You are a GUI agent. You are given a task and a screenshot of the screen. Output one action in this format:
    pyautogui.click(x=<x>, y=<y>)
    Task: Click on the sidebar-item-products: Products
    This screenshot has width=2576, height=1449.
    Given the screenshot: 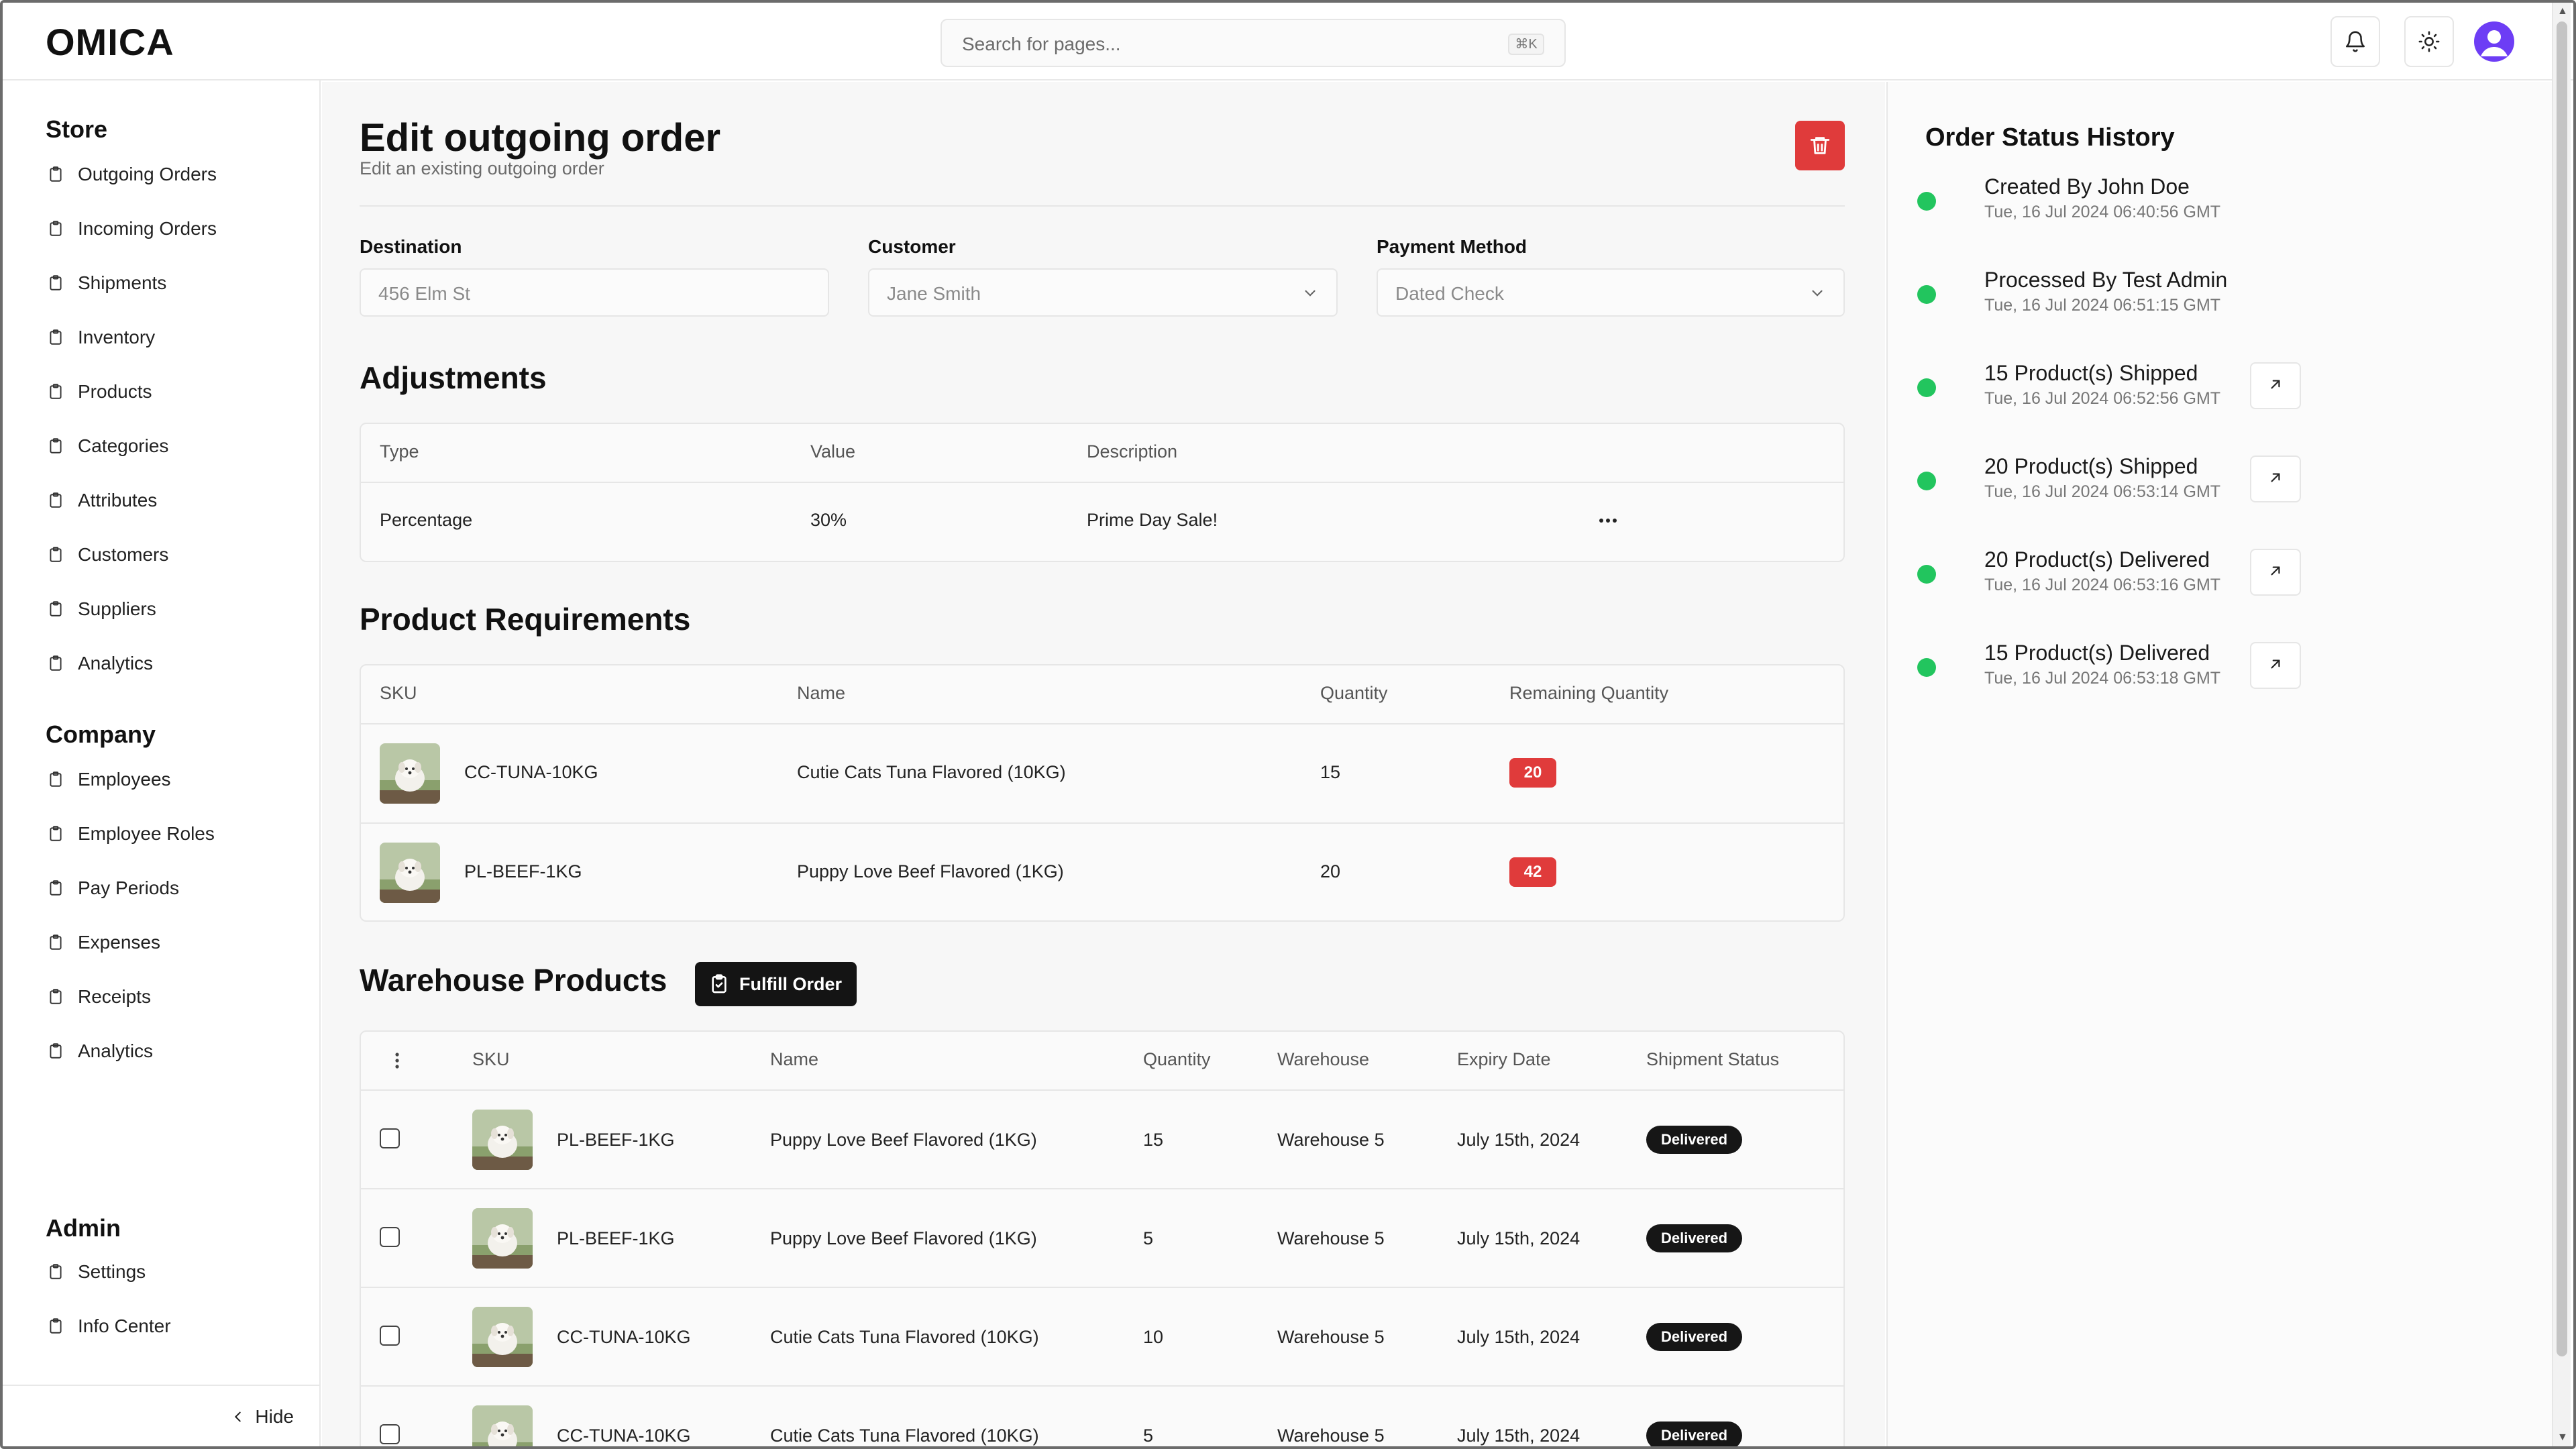 What is the action you would take?
    pyautogui.click(x=99, y=392)
    